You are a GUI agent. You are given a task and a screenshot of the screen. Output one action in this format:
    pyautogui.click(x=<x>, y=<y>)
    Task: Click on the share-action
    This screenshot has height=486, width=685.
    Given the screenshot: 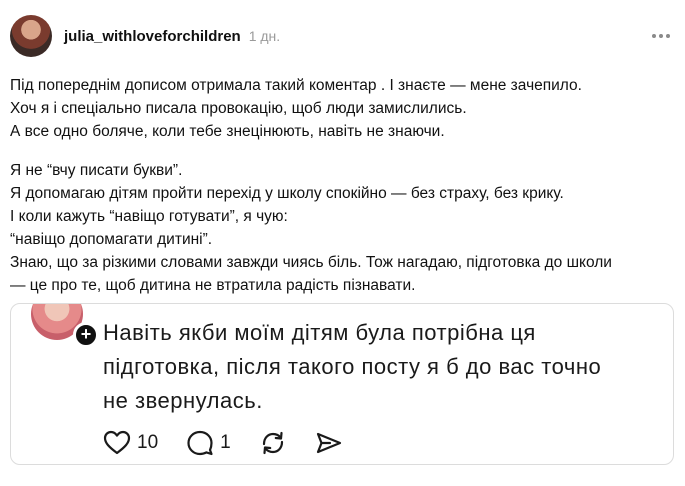 What is the action you would take?
    pyautogui.click(x=329, y=443)
    